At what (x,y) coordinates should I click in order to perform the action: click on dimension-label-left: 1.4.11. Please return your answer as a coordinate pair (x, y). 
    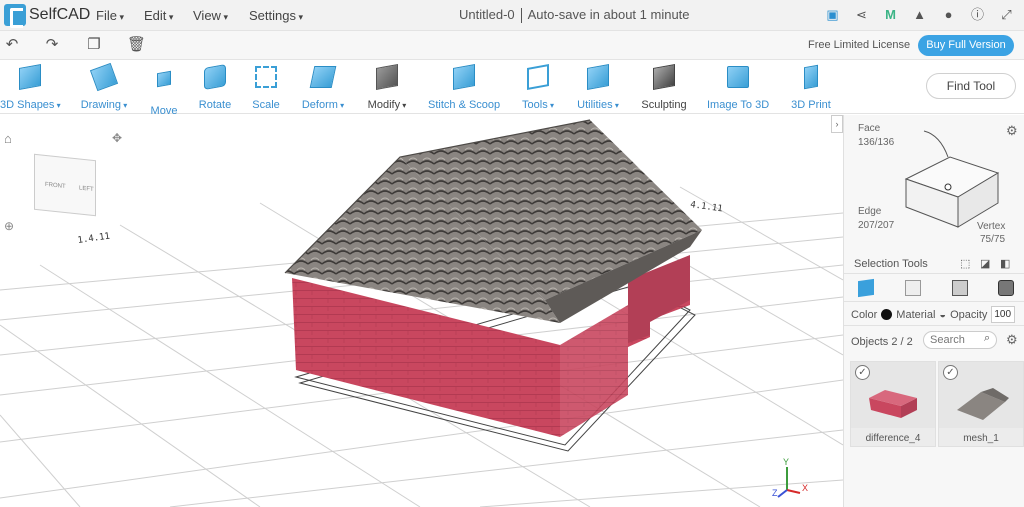
    Looking at the image, I should click on (94, 239).